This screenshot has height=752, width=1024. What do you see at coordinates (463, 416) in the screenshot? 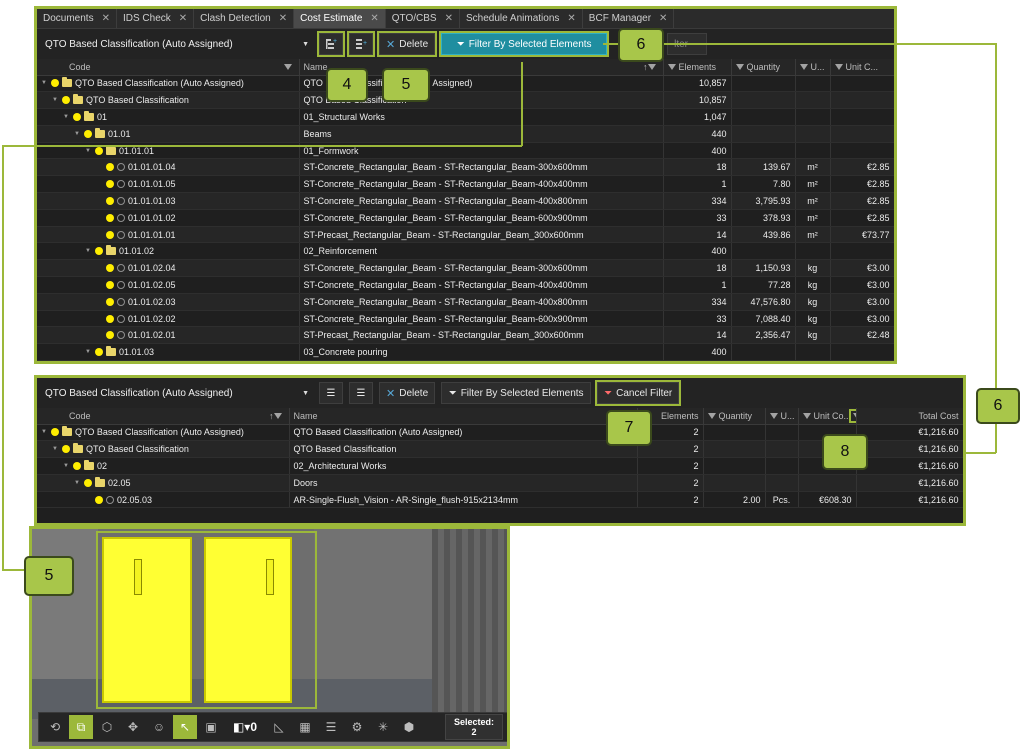
I see `column-header-name: Name` at bounding box center [463, 416].